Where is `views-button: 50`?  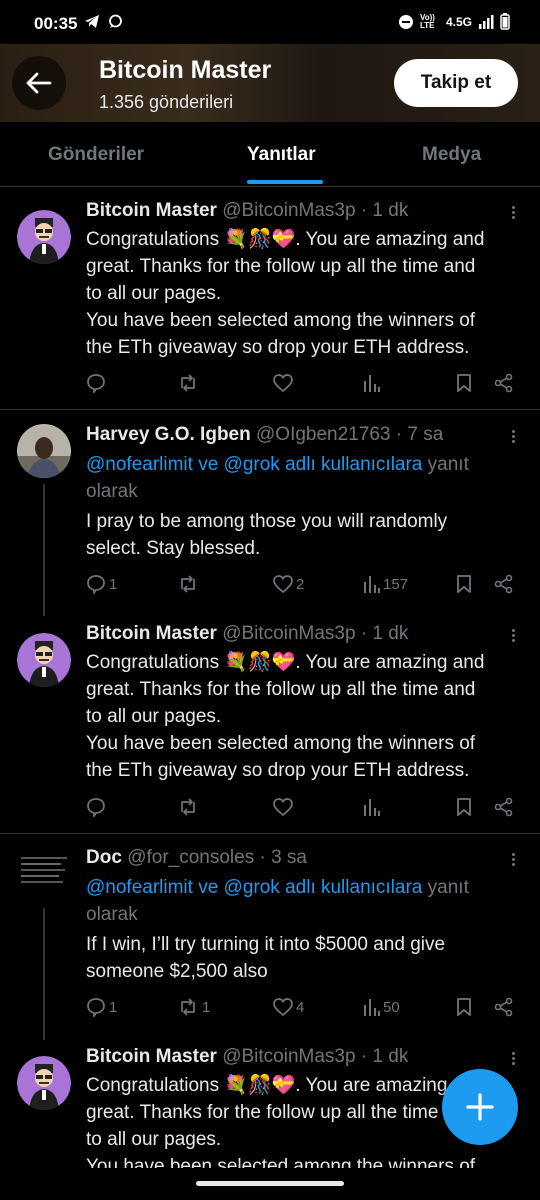 views-button: 50 is located at coordinates (381, 1007).